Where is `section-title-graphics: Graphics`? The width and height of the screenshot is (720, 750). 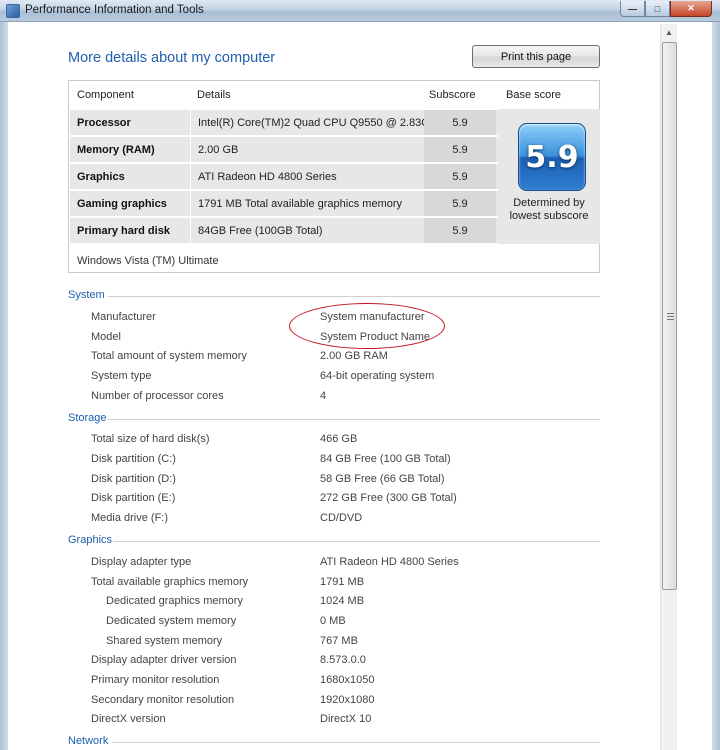 section-title-graphics: Graphics is located at coordinates (90, 540).